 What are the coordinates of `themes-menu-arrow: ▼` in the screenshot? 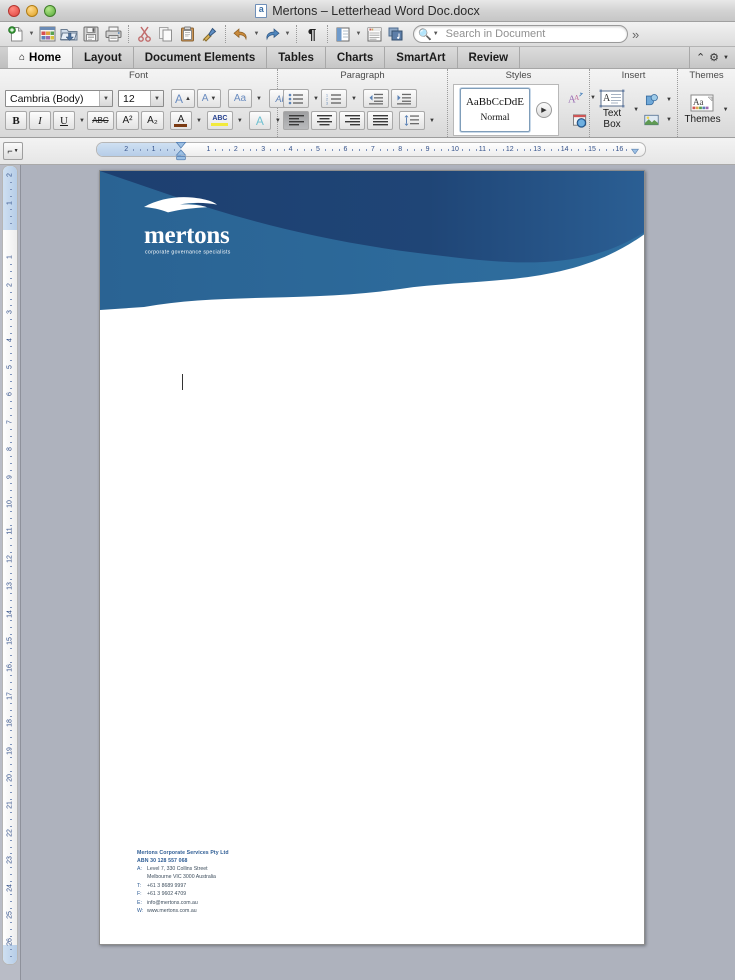 It's located at (726, 110).